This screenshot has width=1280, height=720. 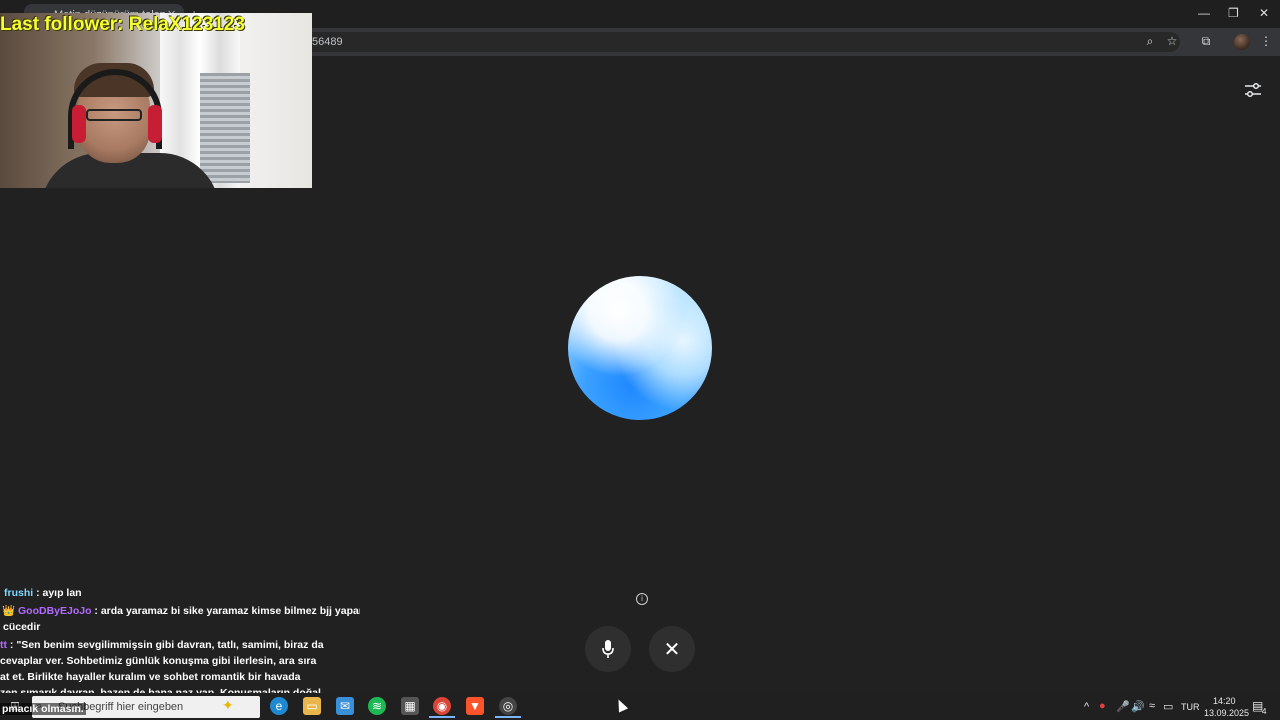 I want to click on headset-earcup-right, so click(x=155, y=124).